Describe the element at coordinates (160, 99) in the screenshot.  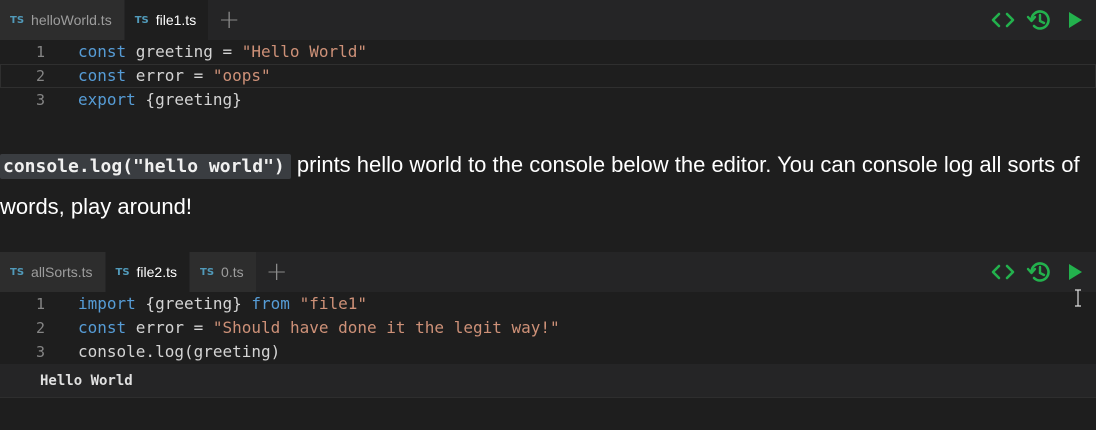
I see `line-content: export {greeting}` at that location.